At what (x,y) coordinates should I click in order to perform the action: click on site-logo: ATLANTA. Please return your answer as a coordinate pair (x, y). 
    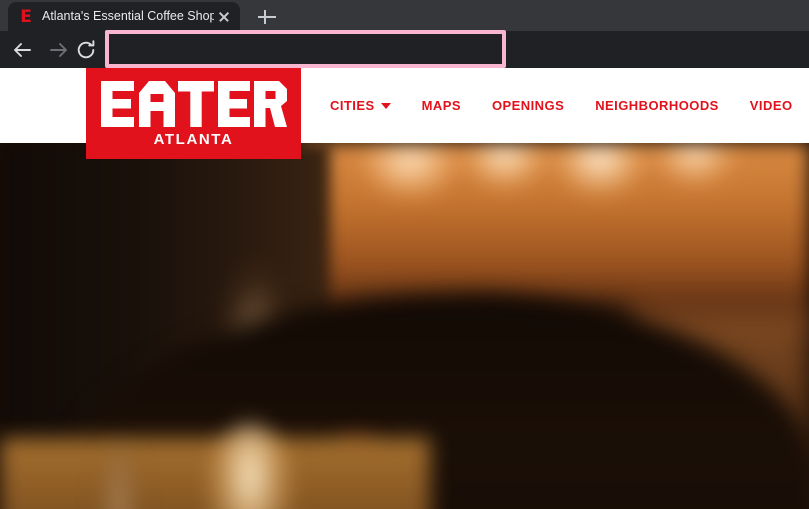
    Looking at the image, I should click on (193, 113).